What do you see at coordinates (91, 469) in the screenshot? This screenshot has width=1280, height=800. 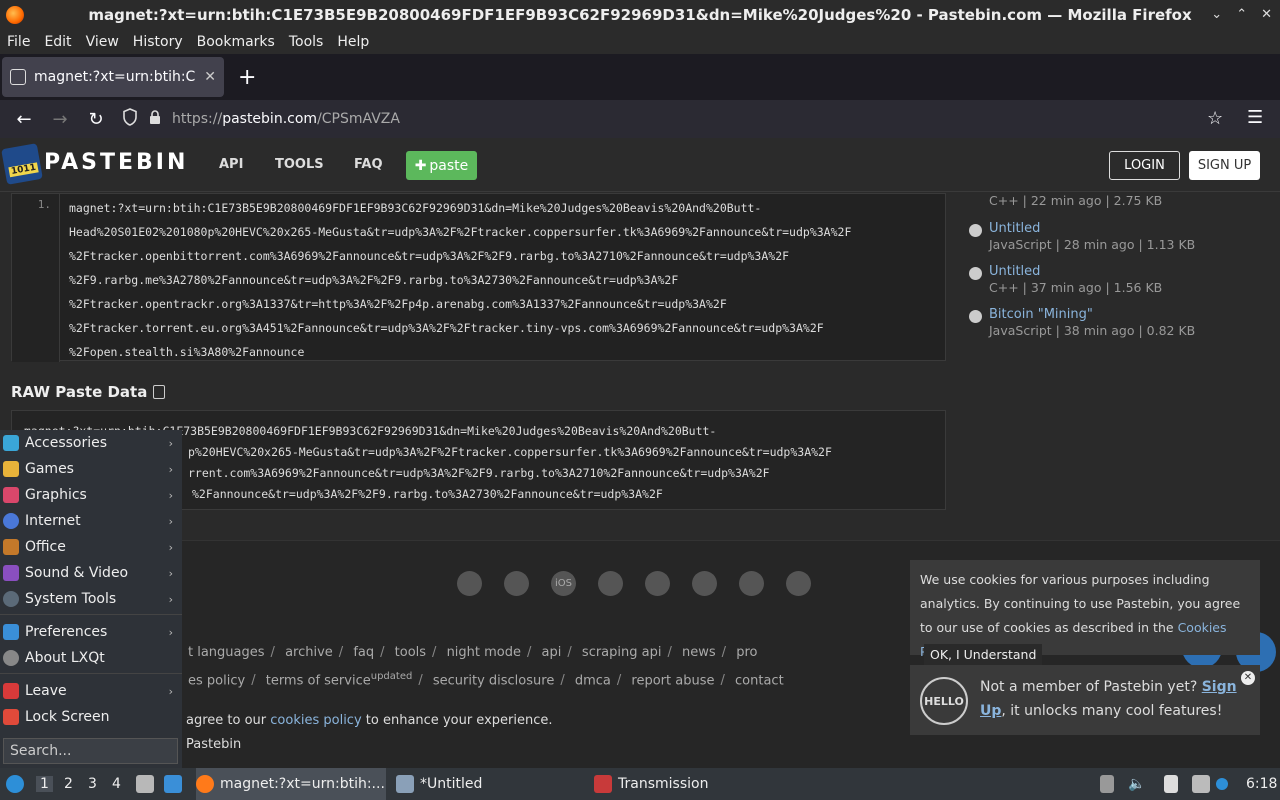 I see `menu-games: Games ›` at bounding box center [91, 469].